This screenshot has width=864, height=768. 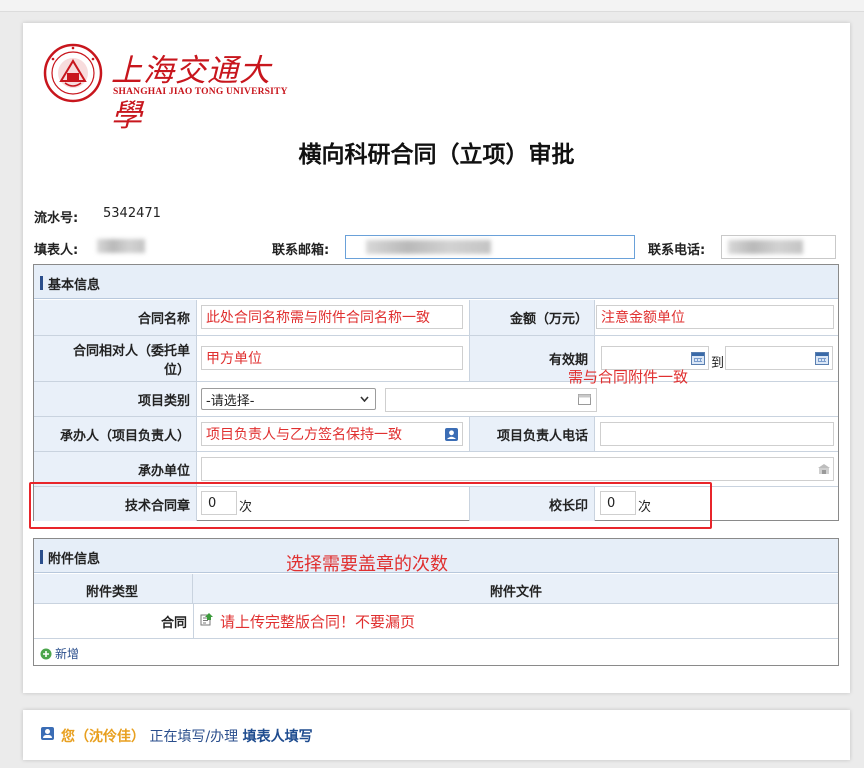 What do you see at coordinates (132, 213) in the screenshot?
I see `serial-value: 5342471` at bounding box center [132, 213].